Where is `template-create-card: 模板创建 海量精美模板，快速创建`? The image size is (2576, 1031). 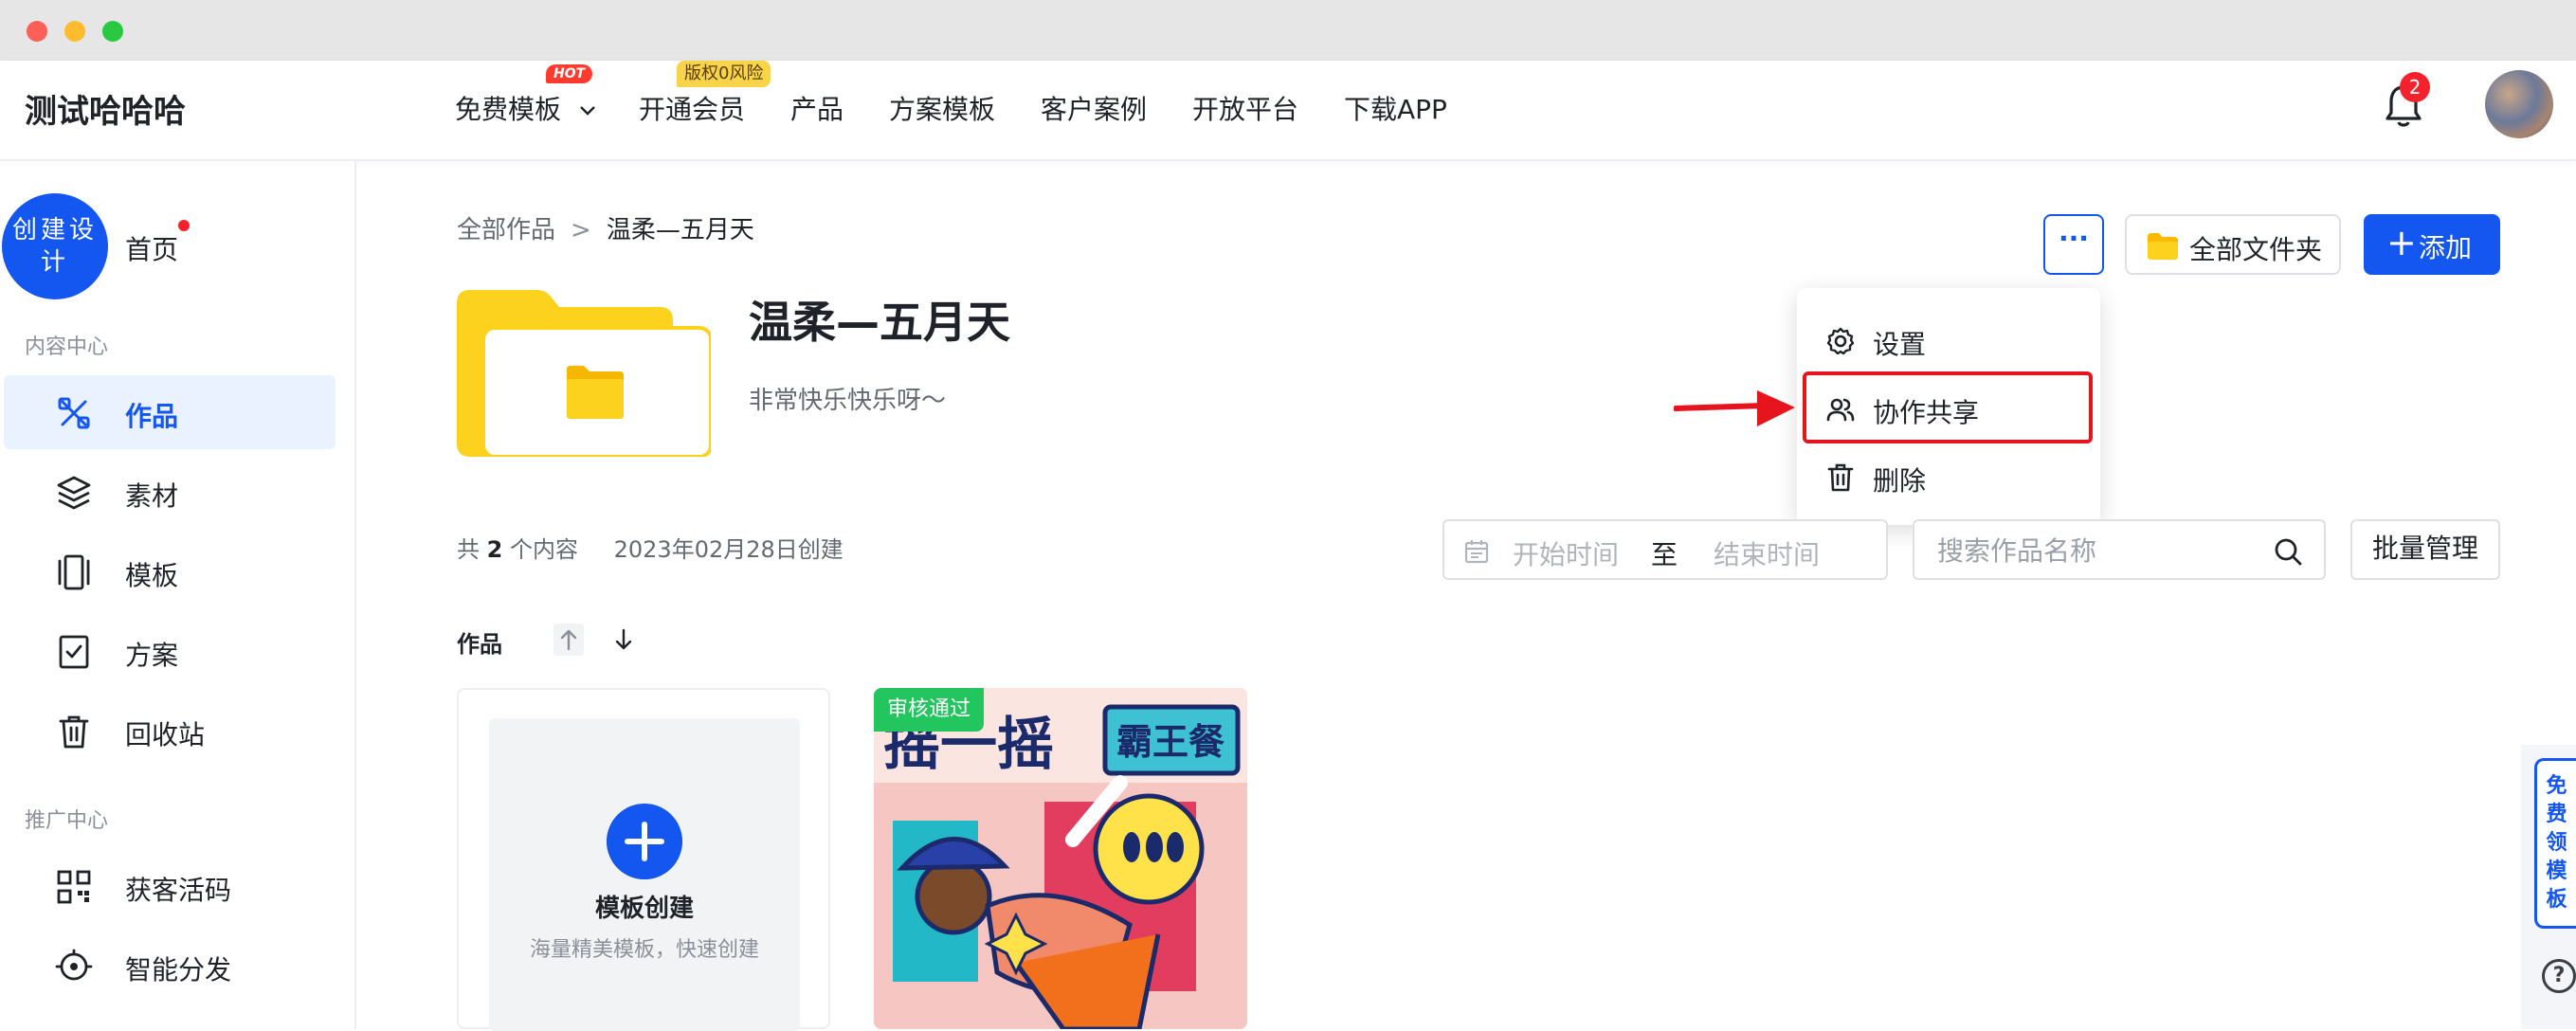 template-create-card: 模板创建 海量精美模板，快速创建 is located at coordinates (643, 859).